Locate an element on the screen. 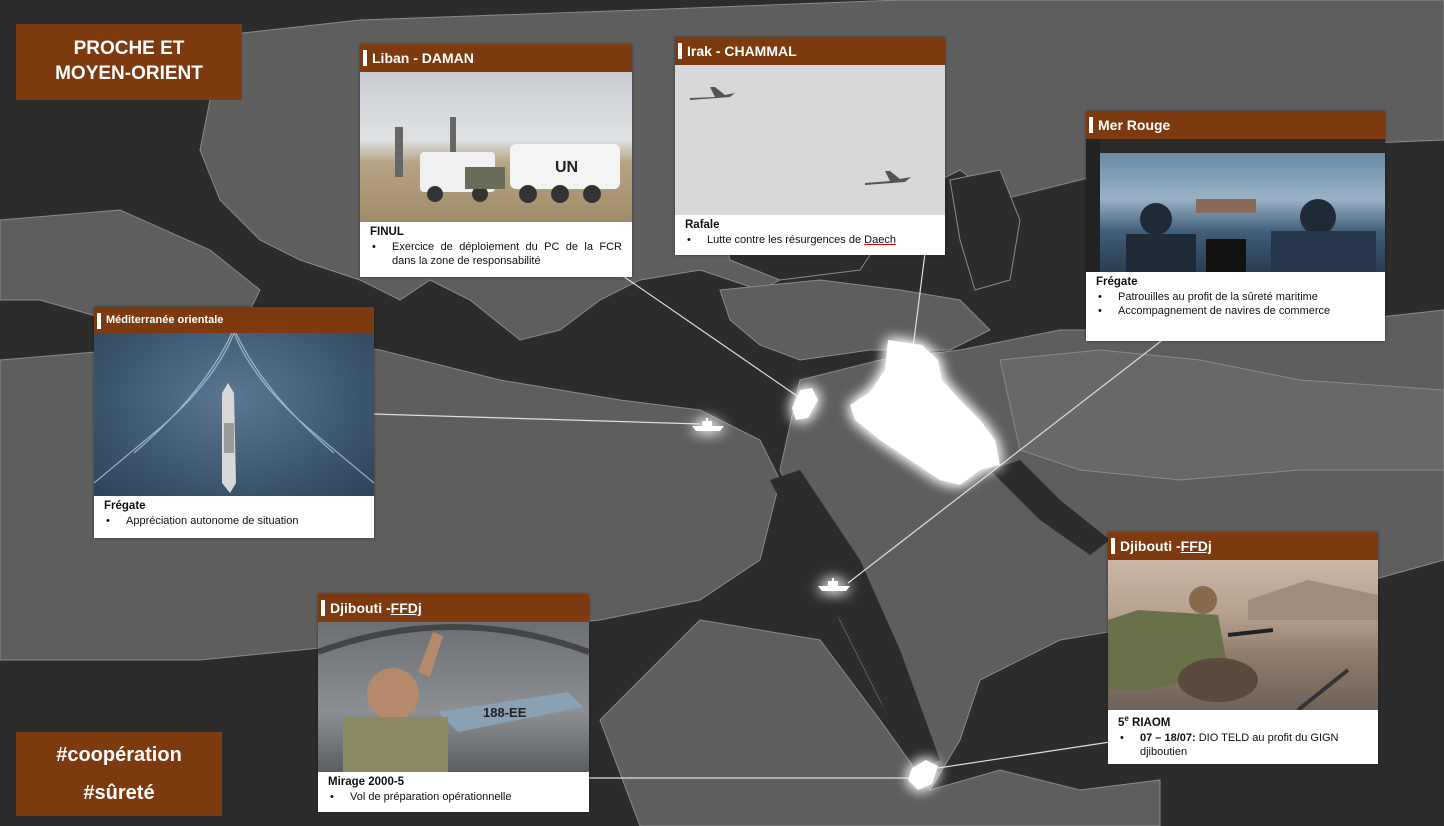  card-mer-rouge-title: Mer Rouge is located at coordinates (1235, 125).